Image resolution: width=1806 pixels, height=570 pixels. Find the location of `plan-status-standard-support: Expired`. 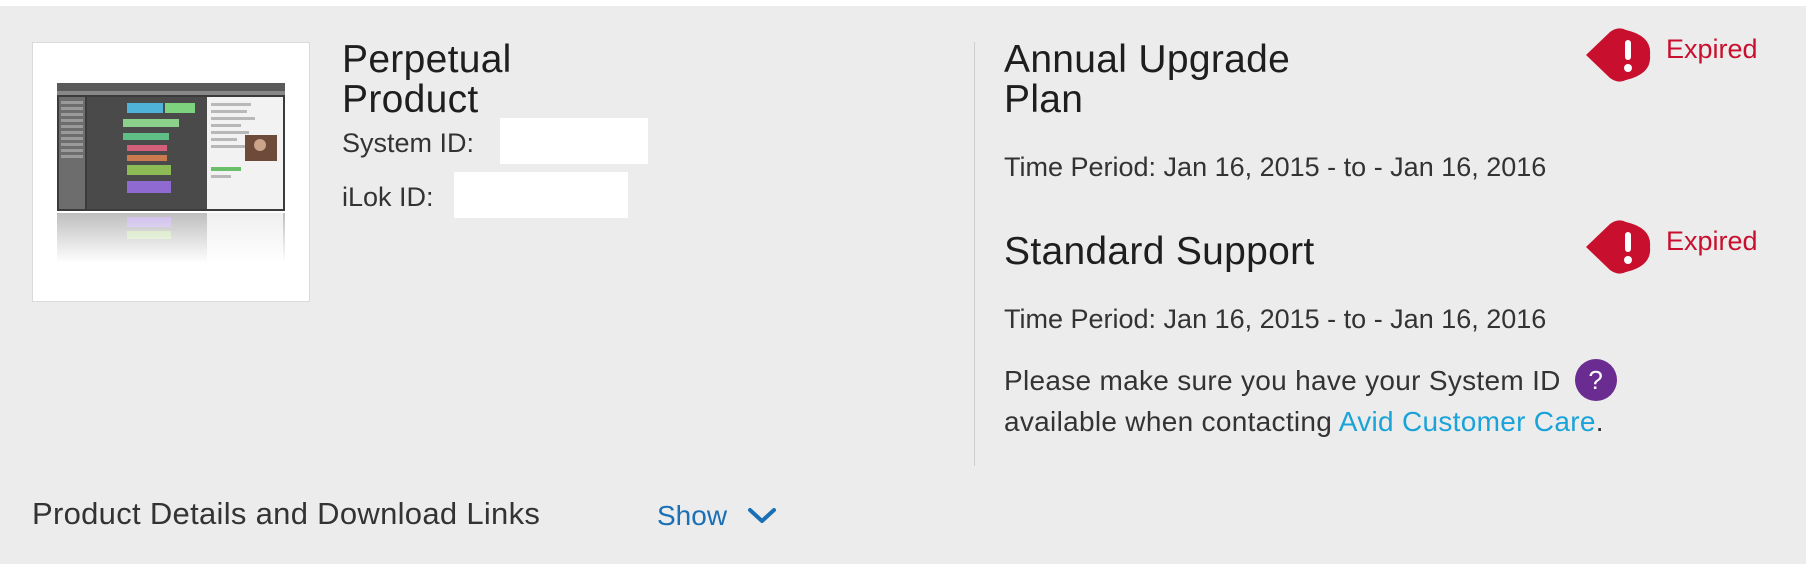

plan-status-standard-support: Expired is located at coordinates (1671, 247).